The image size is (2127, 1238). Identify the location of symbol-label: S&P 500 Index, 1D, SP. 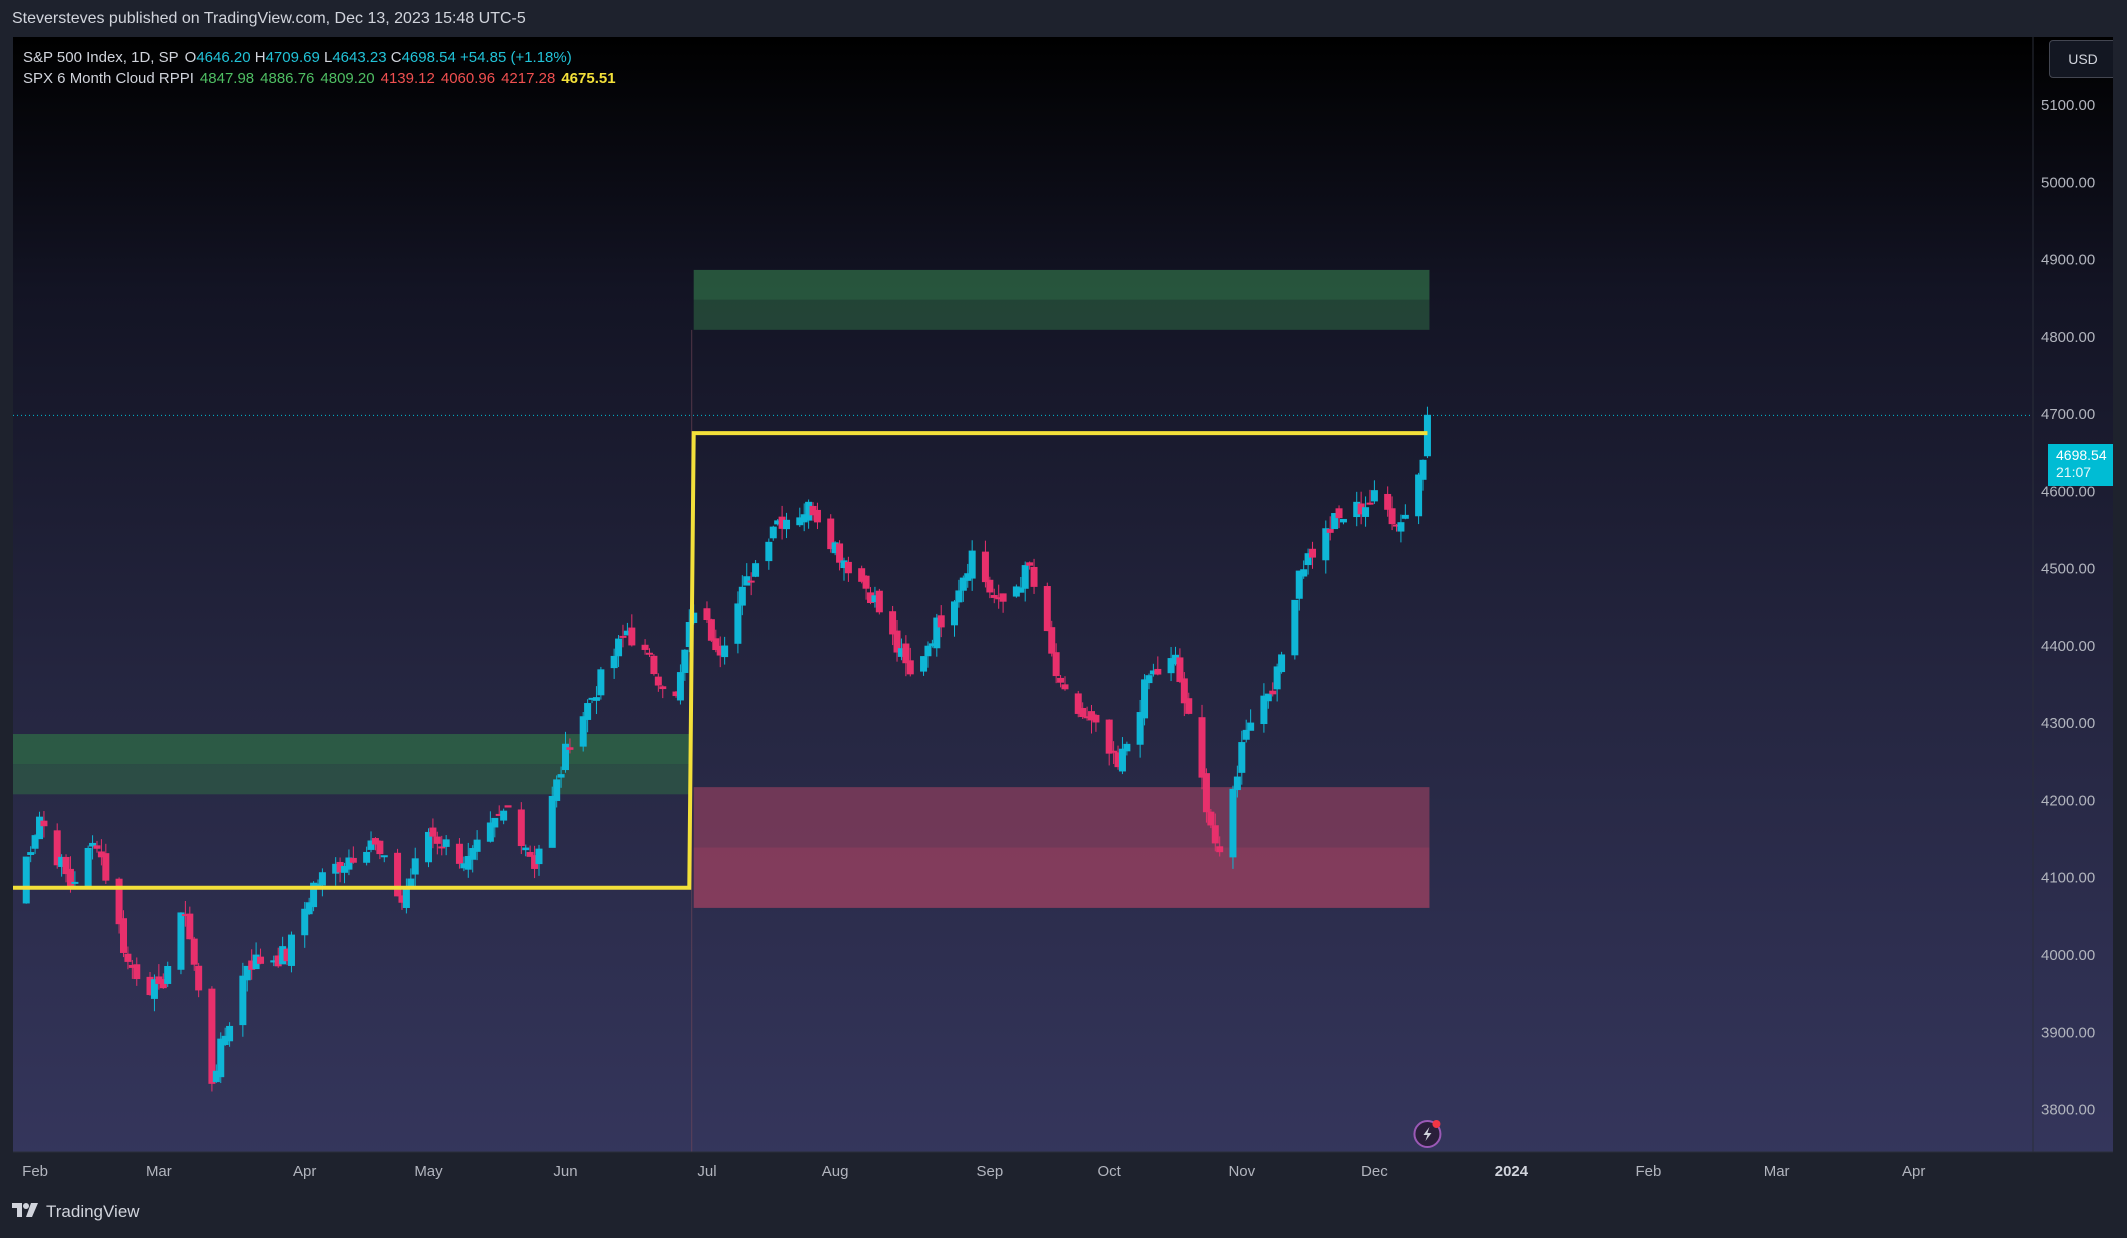
(101, 57).